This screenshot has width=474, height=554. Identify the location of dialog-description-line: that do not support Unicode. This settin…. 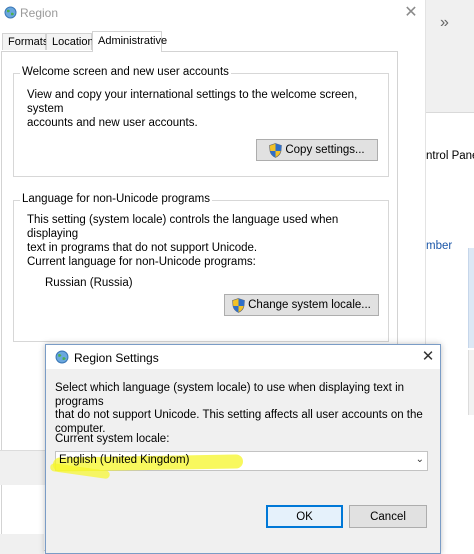
(239, 415).